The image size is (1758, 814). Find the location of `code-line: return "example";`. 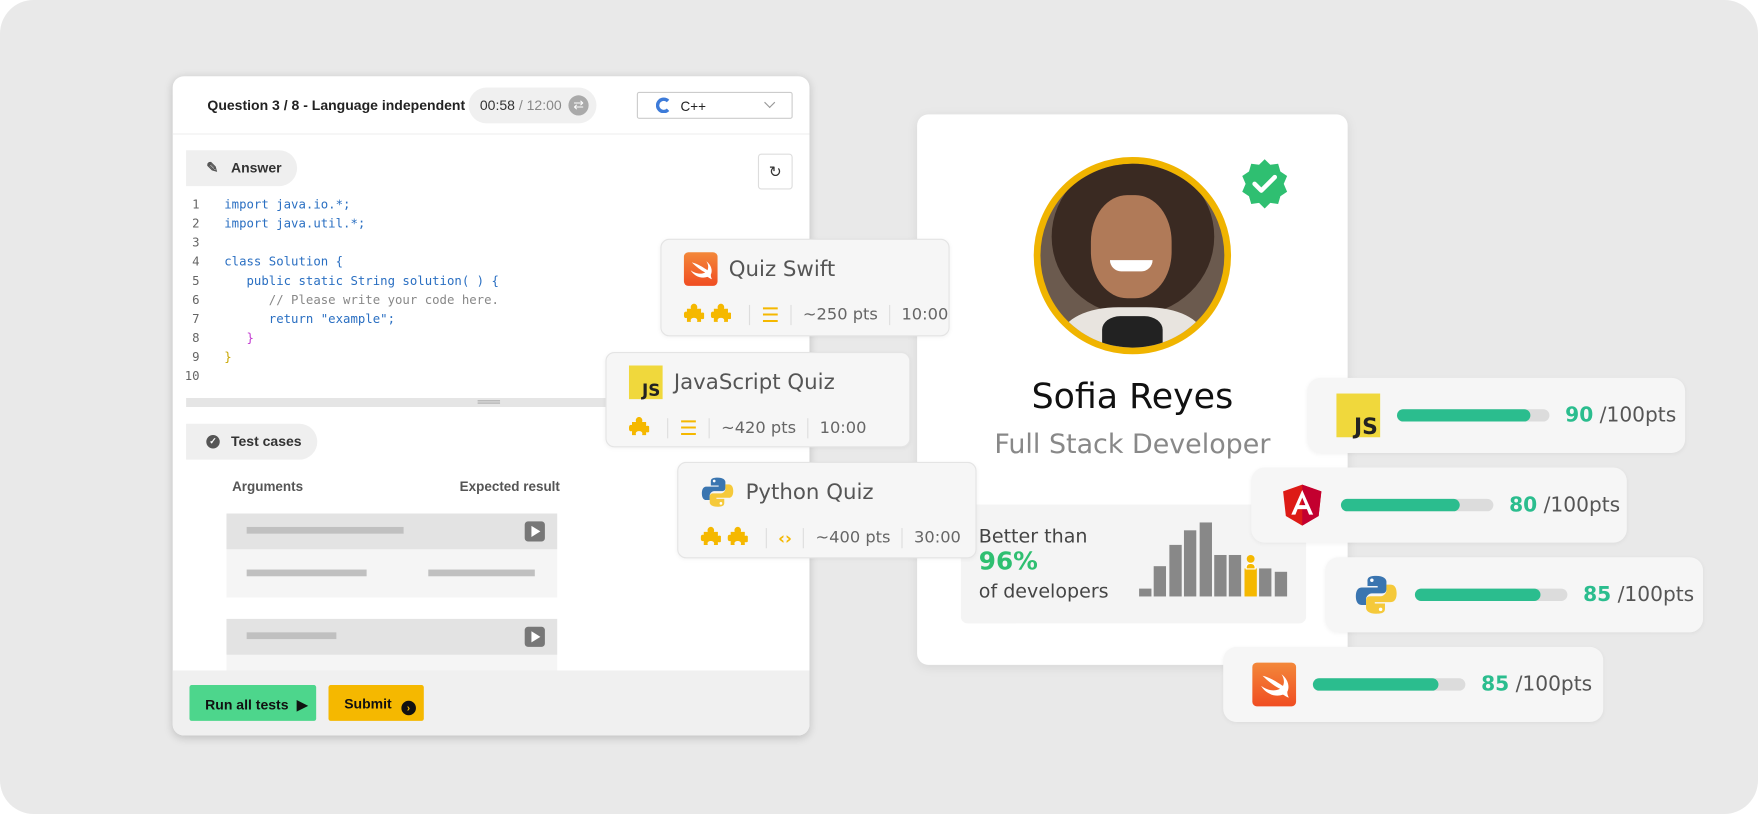

code-line: return "example"; is located at coordinates (310, 319).